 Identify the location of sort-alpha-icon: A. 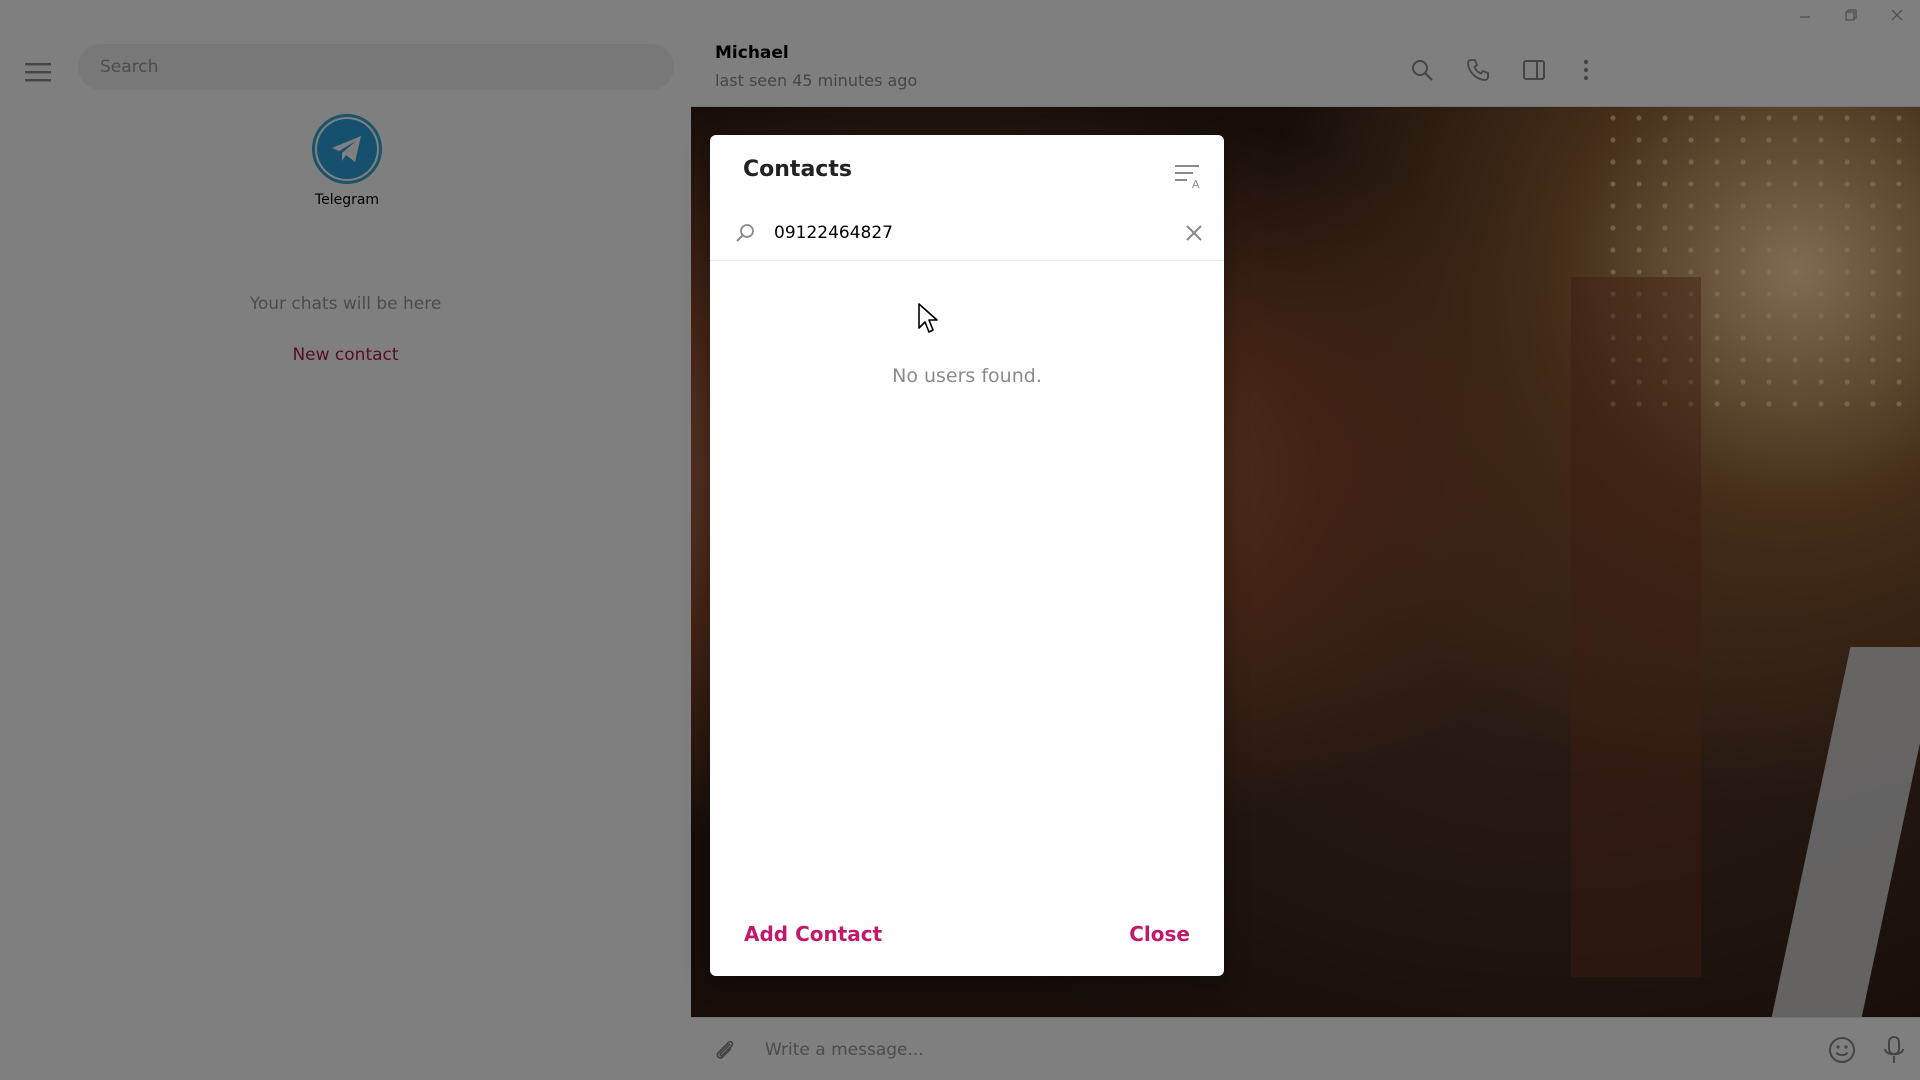
(1187, 177).